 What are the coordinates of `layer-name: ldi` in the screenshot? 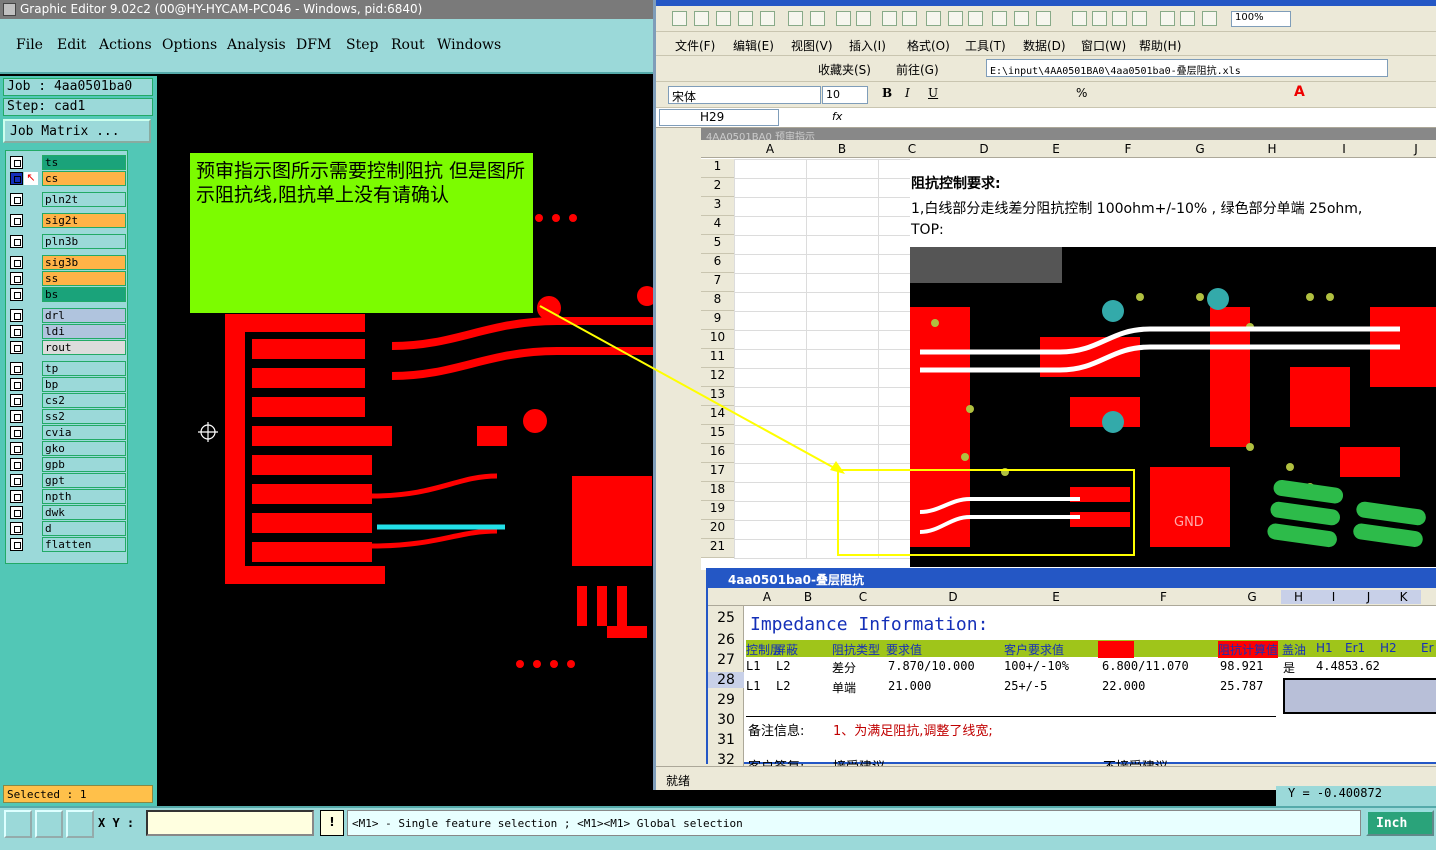 It's located at (84, 331).